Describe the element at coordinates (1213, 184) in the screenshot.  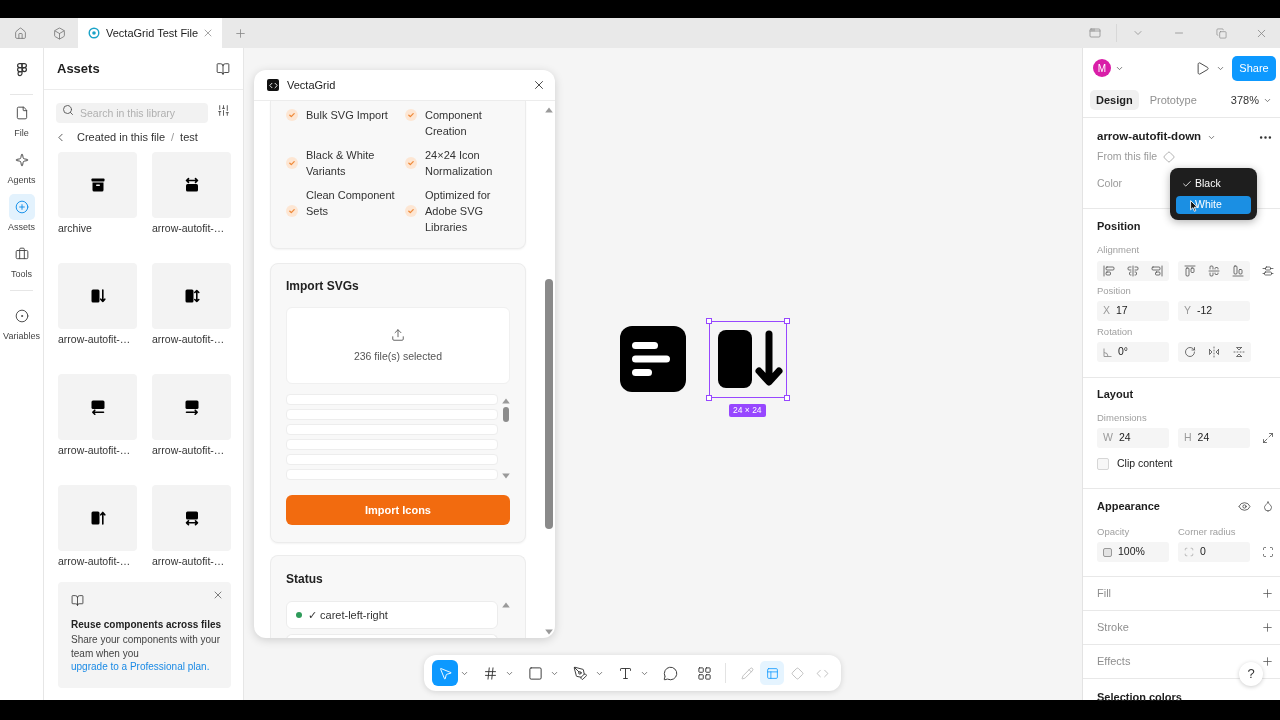
I see `menu-item: Black` at that location.